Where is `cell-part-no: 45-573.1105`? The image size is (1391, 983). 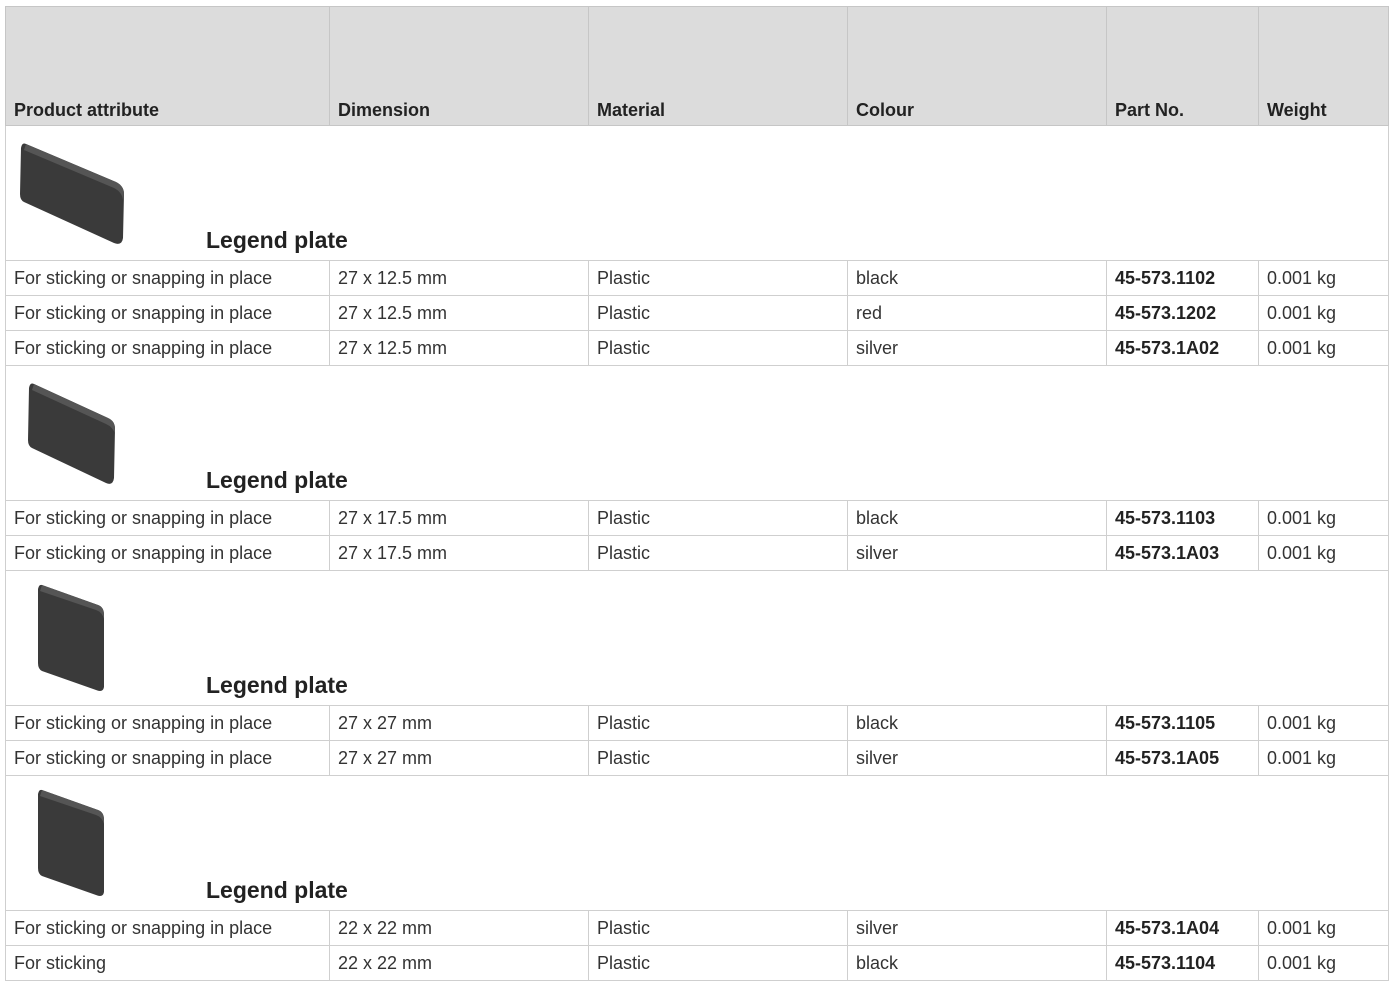 cell-part-no: 45-573.1105 is located at coordinates (1182, 723).